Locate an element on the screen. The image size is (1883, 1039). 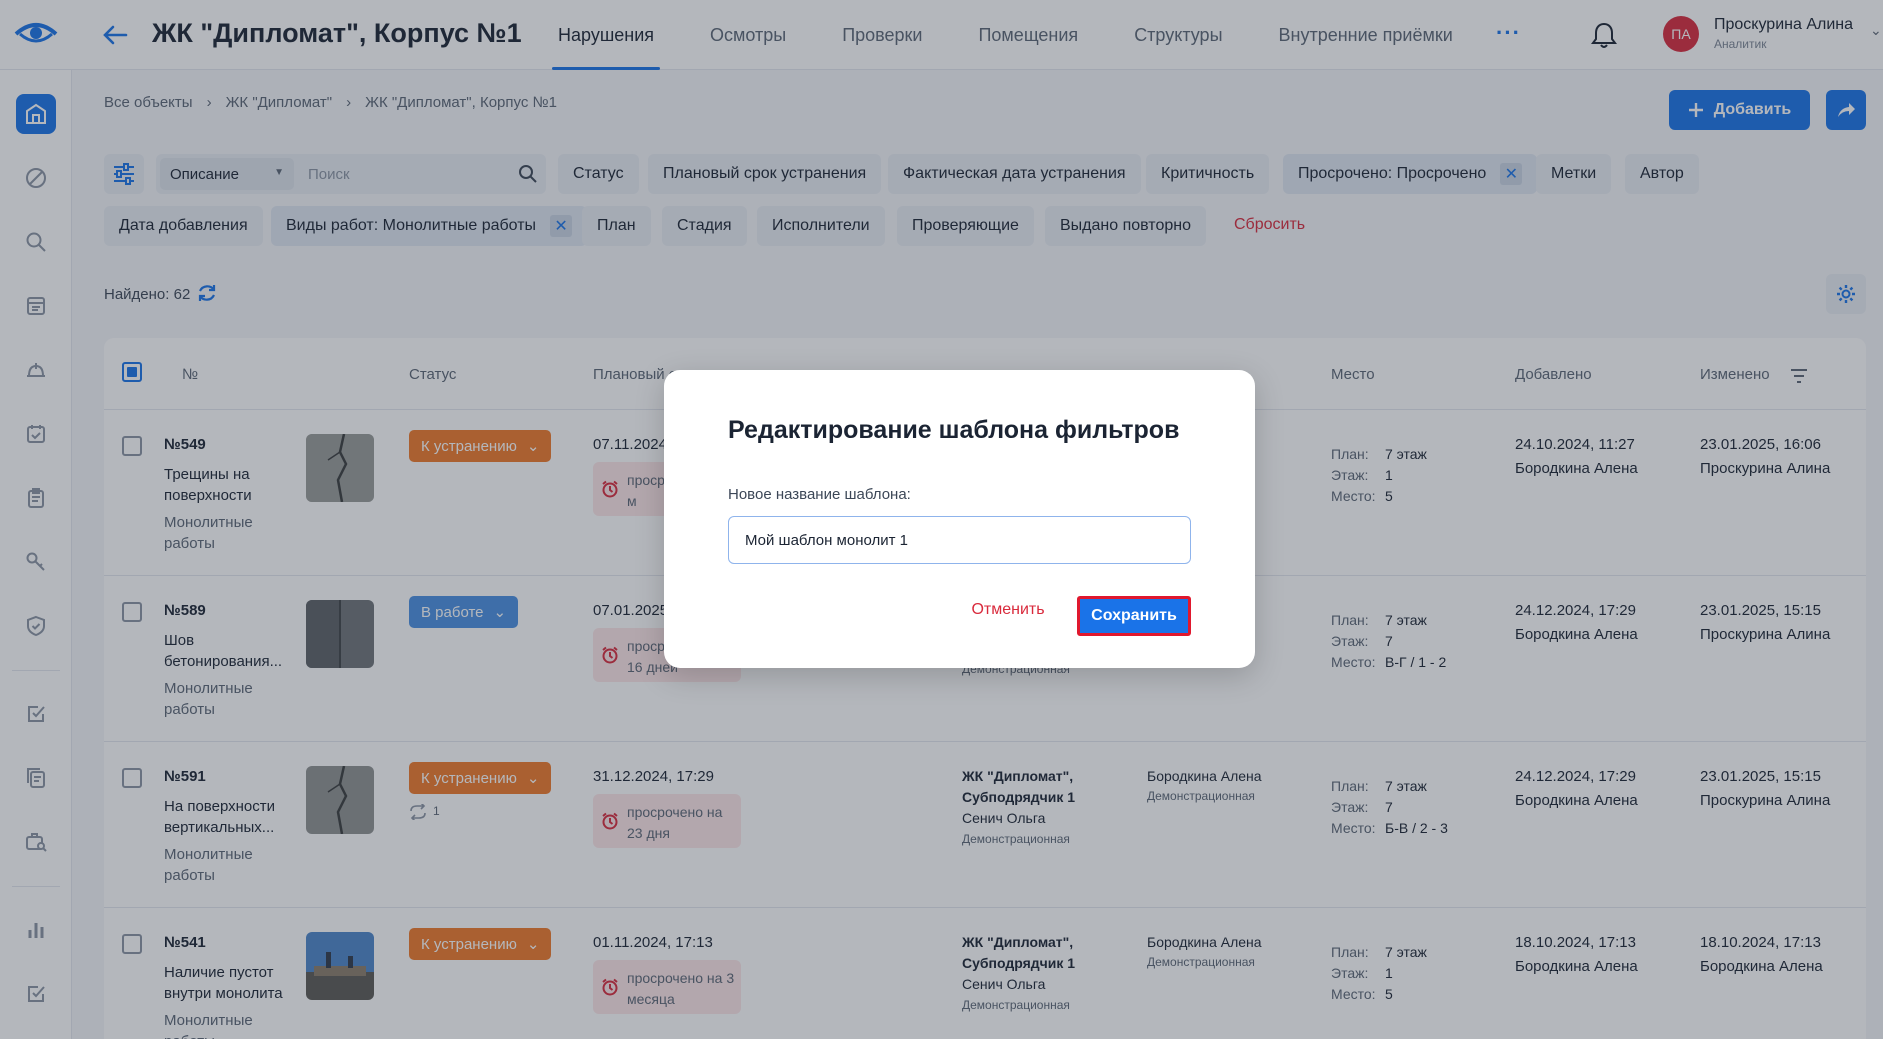
template-name-label: Новое название шаблона: is located at coordinates (819, 494).